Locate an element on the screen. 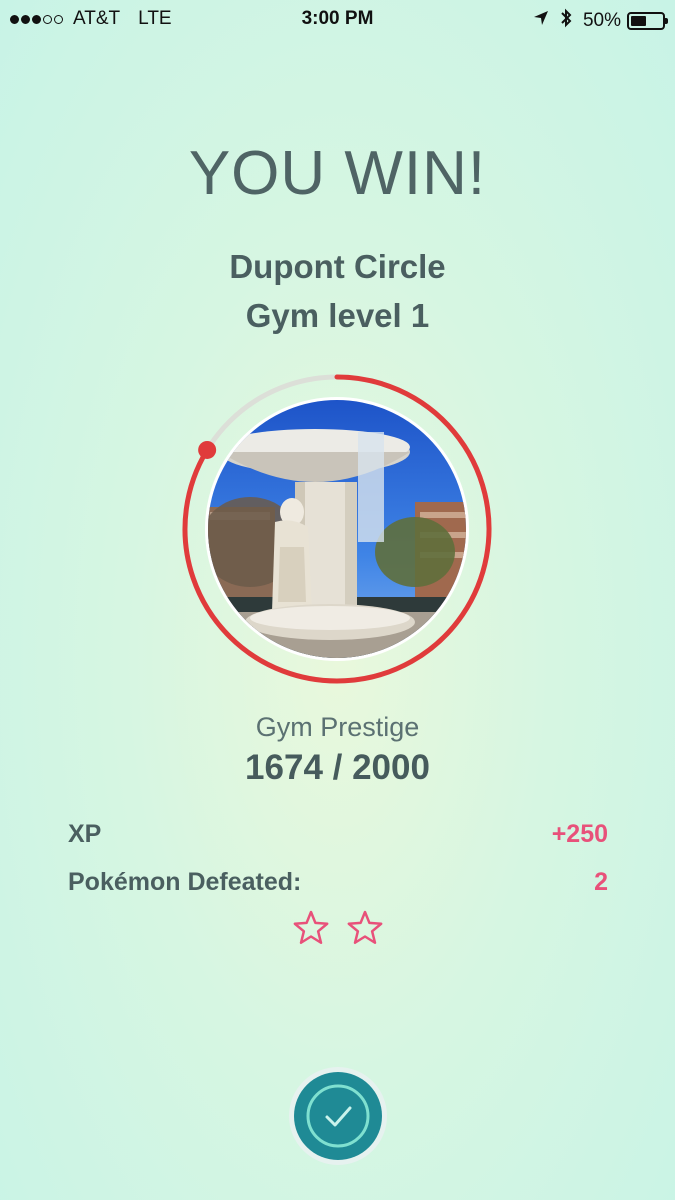 The height and width of the screenshot is (1200, 675). defeated-value: 2 is located at coordinates (601, 882).